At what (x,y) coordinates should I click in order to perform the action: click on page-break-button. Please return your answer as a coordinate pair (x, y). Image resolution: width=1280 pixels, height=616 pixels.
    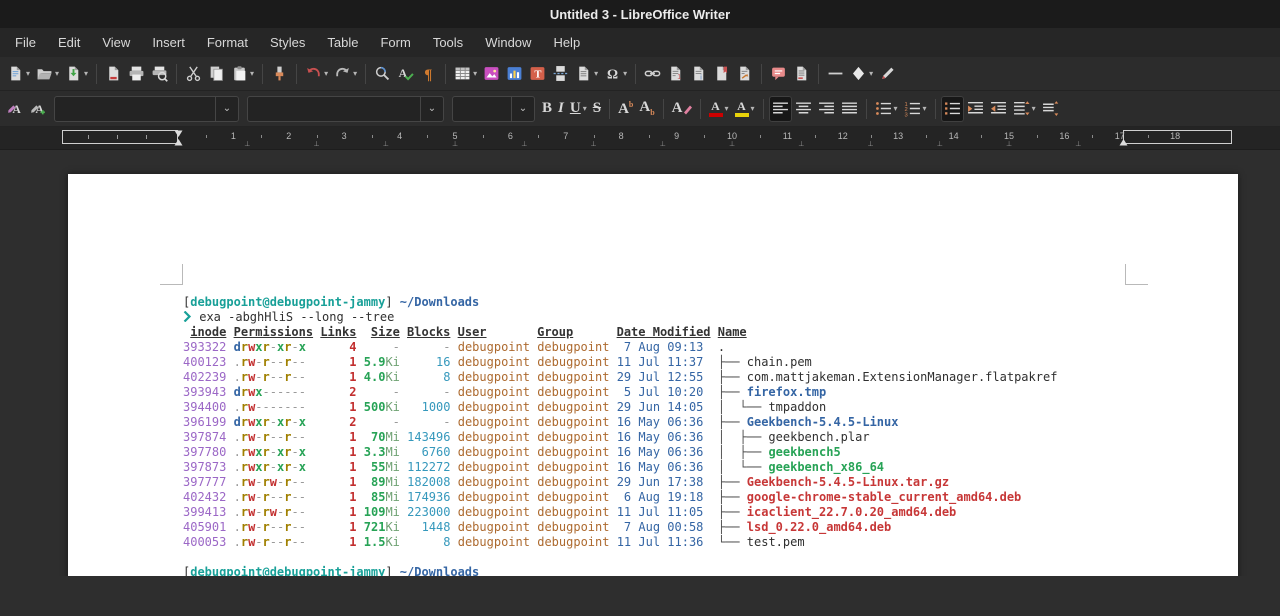
    Looking at the image, I should click on (560, 74).